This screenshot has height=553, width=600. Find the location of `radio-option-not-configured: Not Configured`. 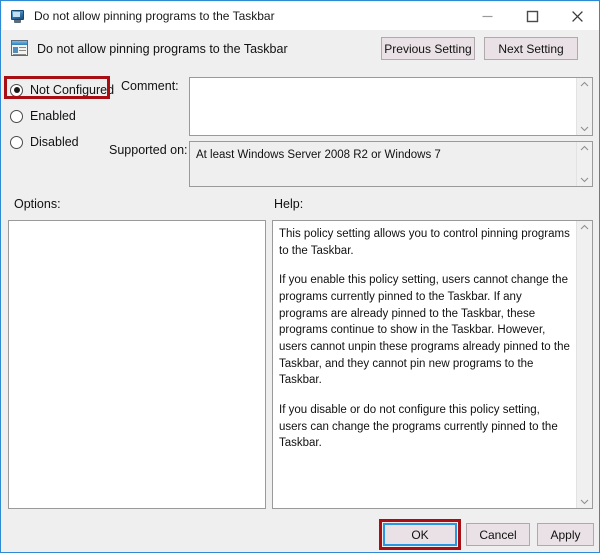

radio-option-not-configured: Not Configured is located at coordinates (65, 90).